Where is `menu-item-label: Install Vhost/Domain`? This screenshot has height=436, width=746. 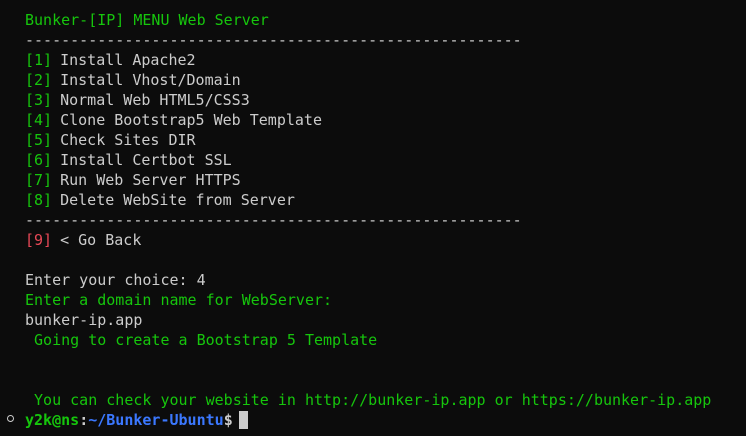 menu-item-label: Install Vhost/Domain is located at coordinates (150, 80).